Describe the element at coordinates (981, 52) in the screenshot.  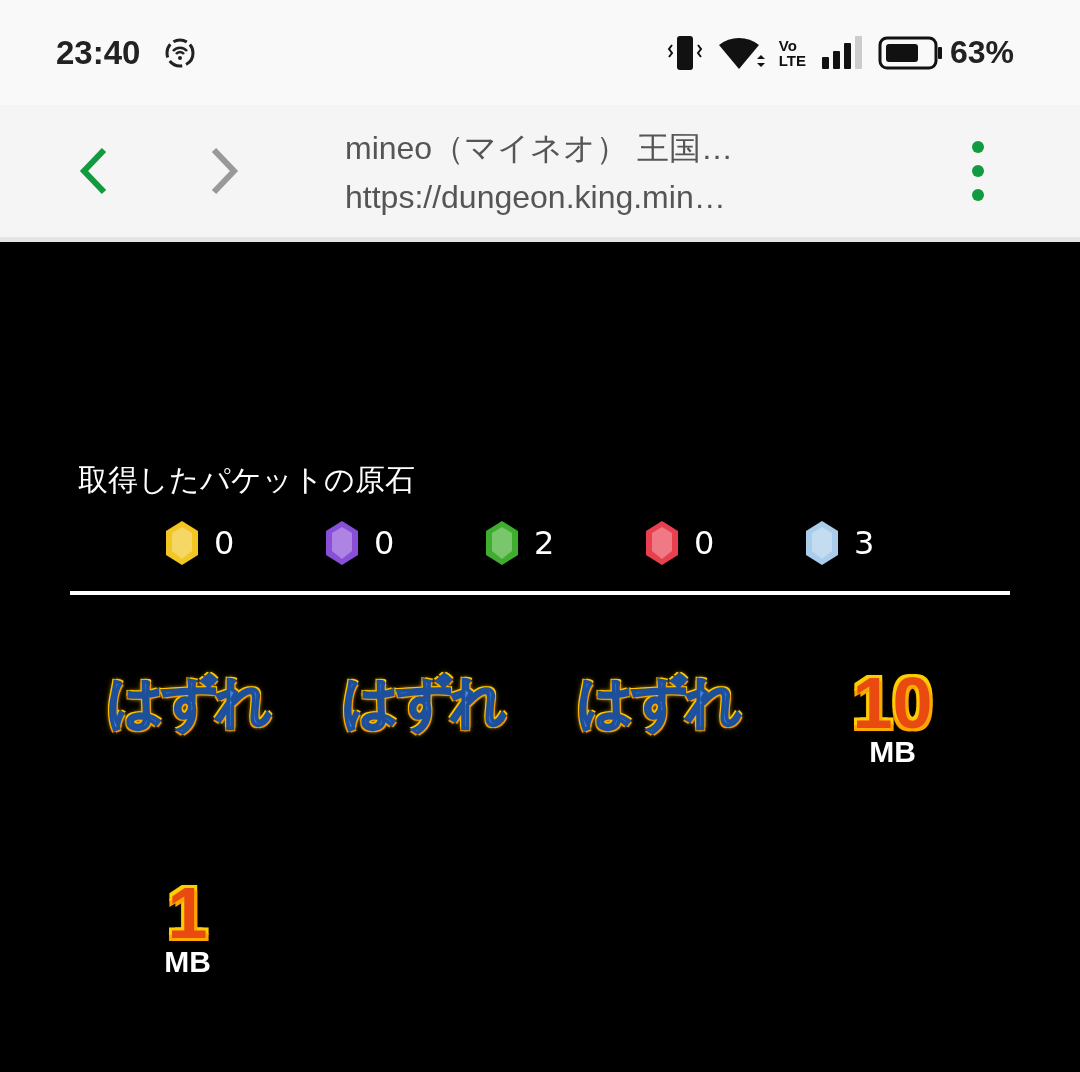
I see `battery-percent: 63%` at that location.